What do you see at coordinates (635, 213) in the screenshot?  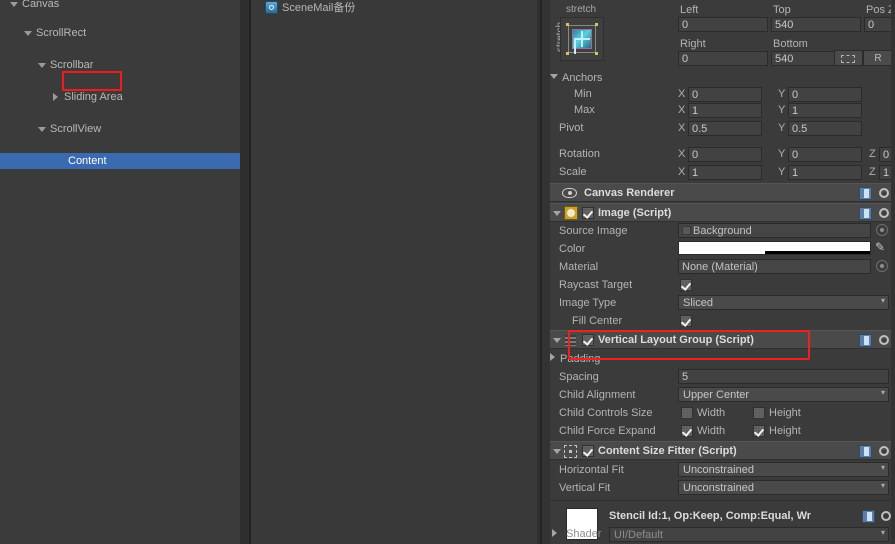 I see `component-title: Image (Script)` at bounding box center [635, 213].